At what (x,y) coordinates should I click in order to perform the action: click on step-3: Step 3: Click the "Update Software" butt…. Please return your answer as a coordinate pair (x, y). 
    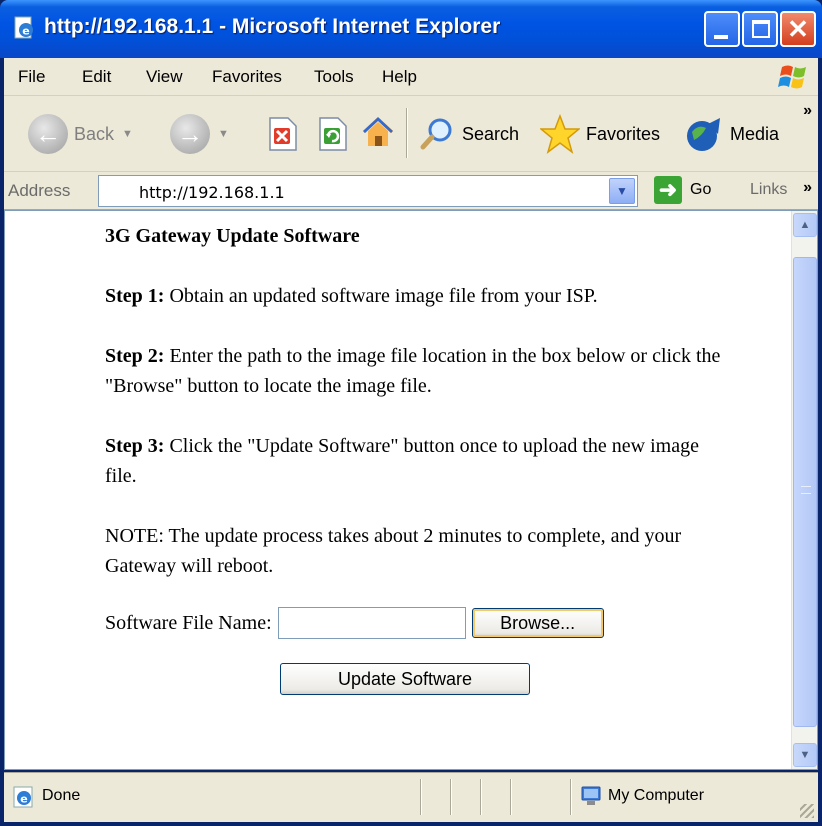
    Looking at the image, I should click on (415, 461).